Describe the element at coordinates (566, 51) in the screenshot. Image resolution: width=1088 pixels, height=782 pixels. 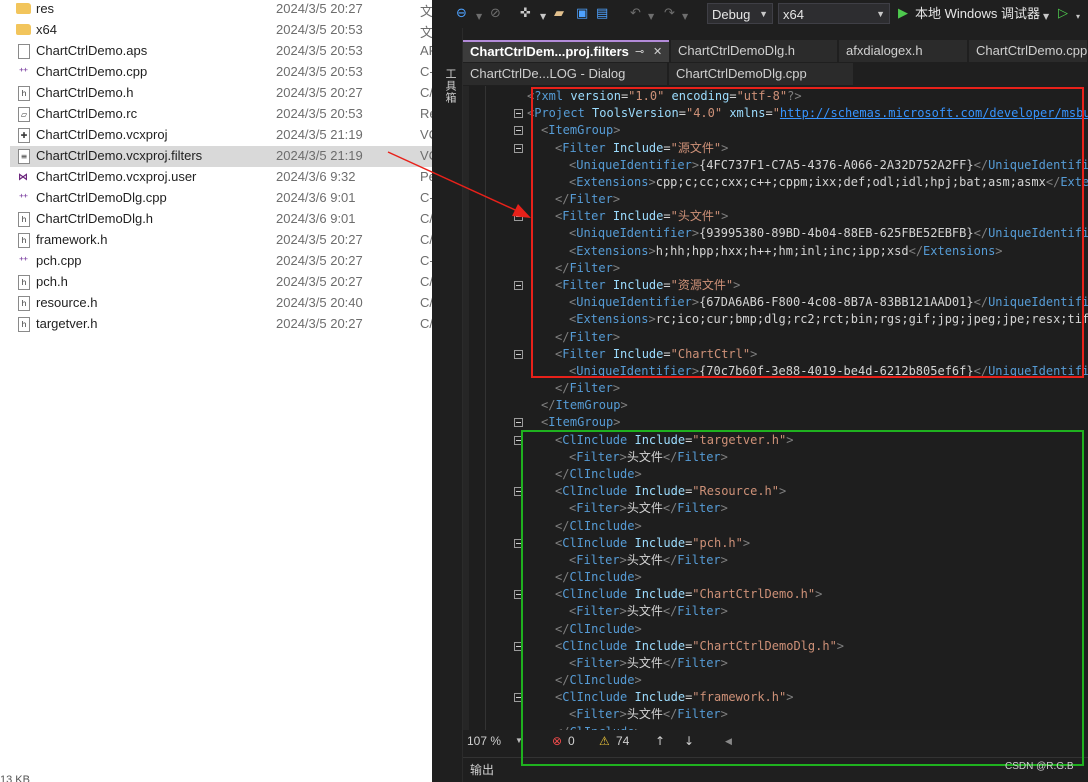
I see `tab-1: ChartCtrlDem...proj.filters ⊸ ✕` at that location.